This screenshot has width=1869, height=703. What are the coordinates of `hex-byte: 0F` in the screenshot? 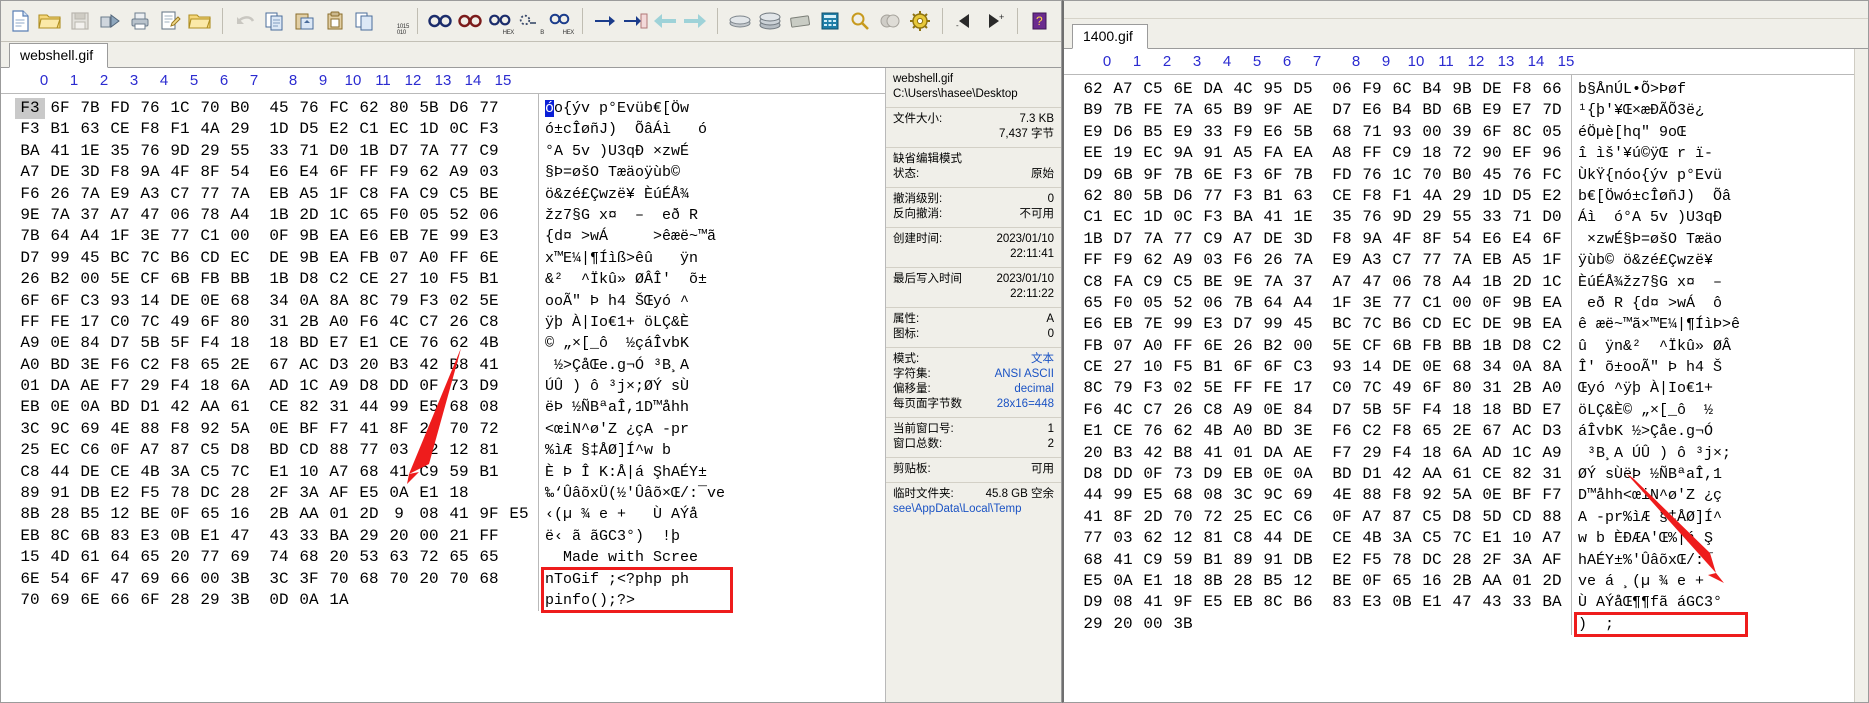 It's located at (1492, 303).